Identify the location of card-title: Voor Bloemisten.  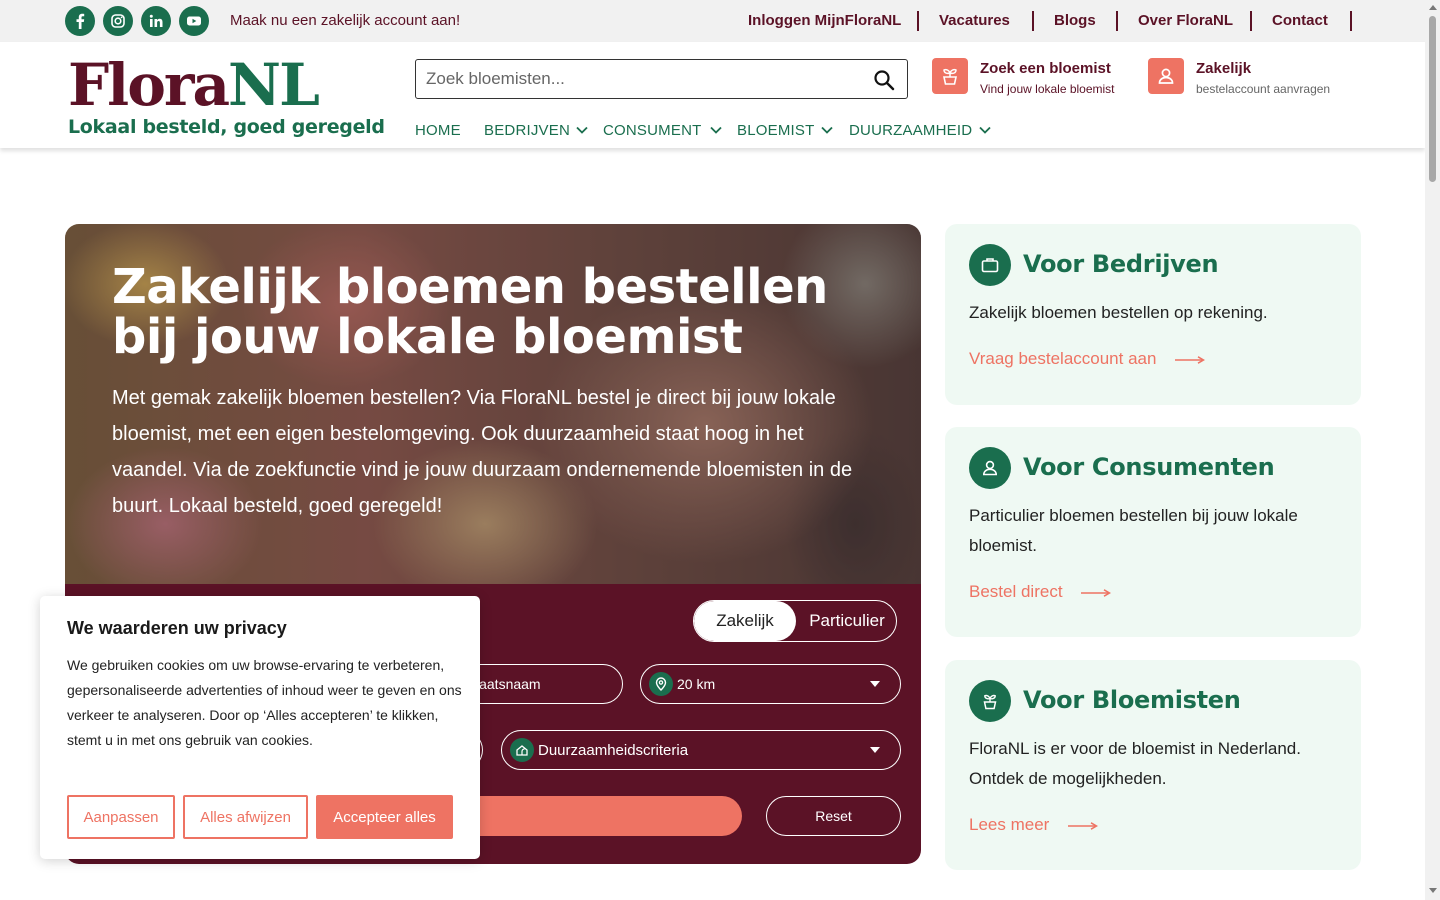
(1132, 700).